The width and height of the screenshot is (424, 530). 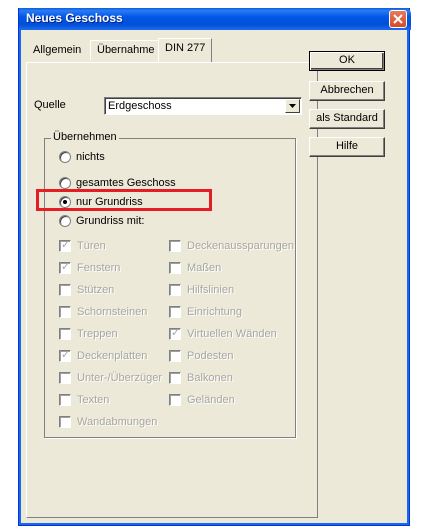 I want to click on option-gelaenden: Geländen, so click(x=202, y=400).